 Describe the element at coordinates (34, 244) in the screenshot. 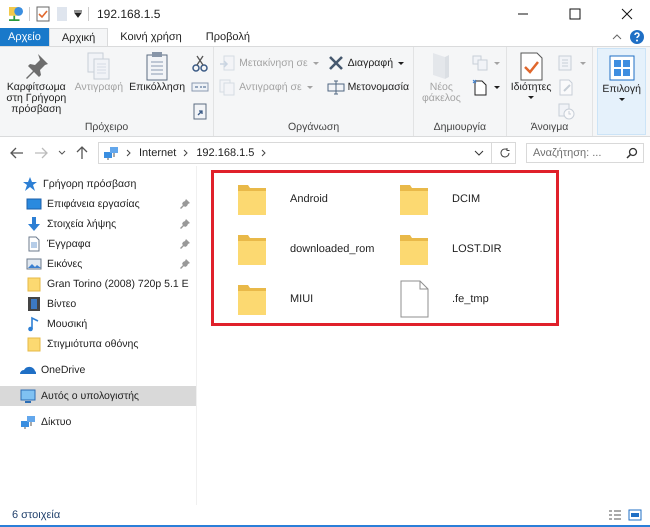

I see `document-icon` at that location.